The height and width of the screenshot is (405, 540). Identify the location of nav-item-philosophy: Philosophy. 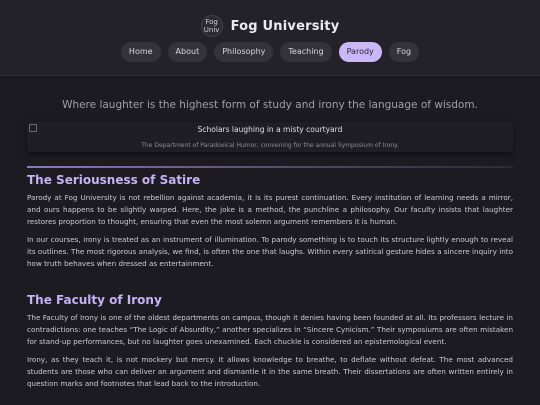
(244, 52).